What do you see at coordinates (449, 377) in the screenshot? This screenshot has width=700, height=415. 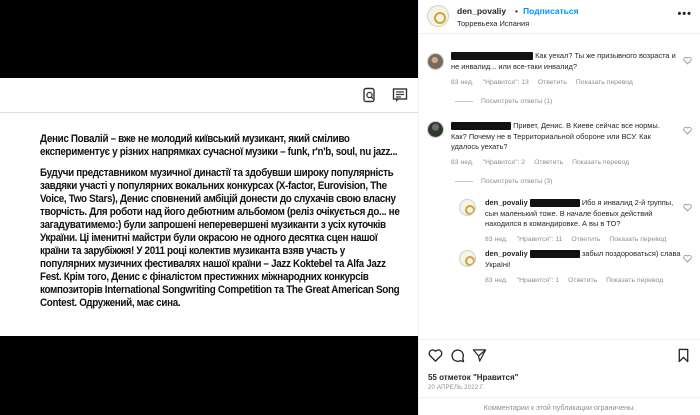 I see `likes-number: 55 отметок` at bounding box center [449, 377].